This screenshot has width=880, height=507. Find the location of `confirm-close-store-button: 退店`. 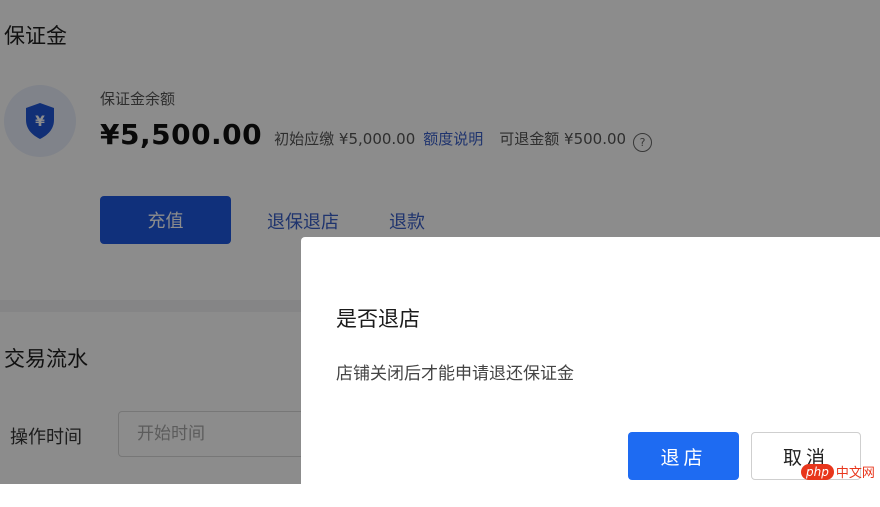

confirm-close-store-button: 退店 is located at coordinates (683, 456).